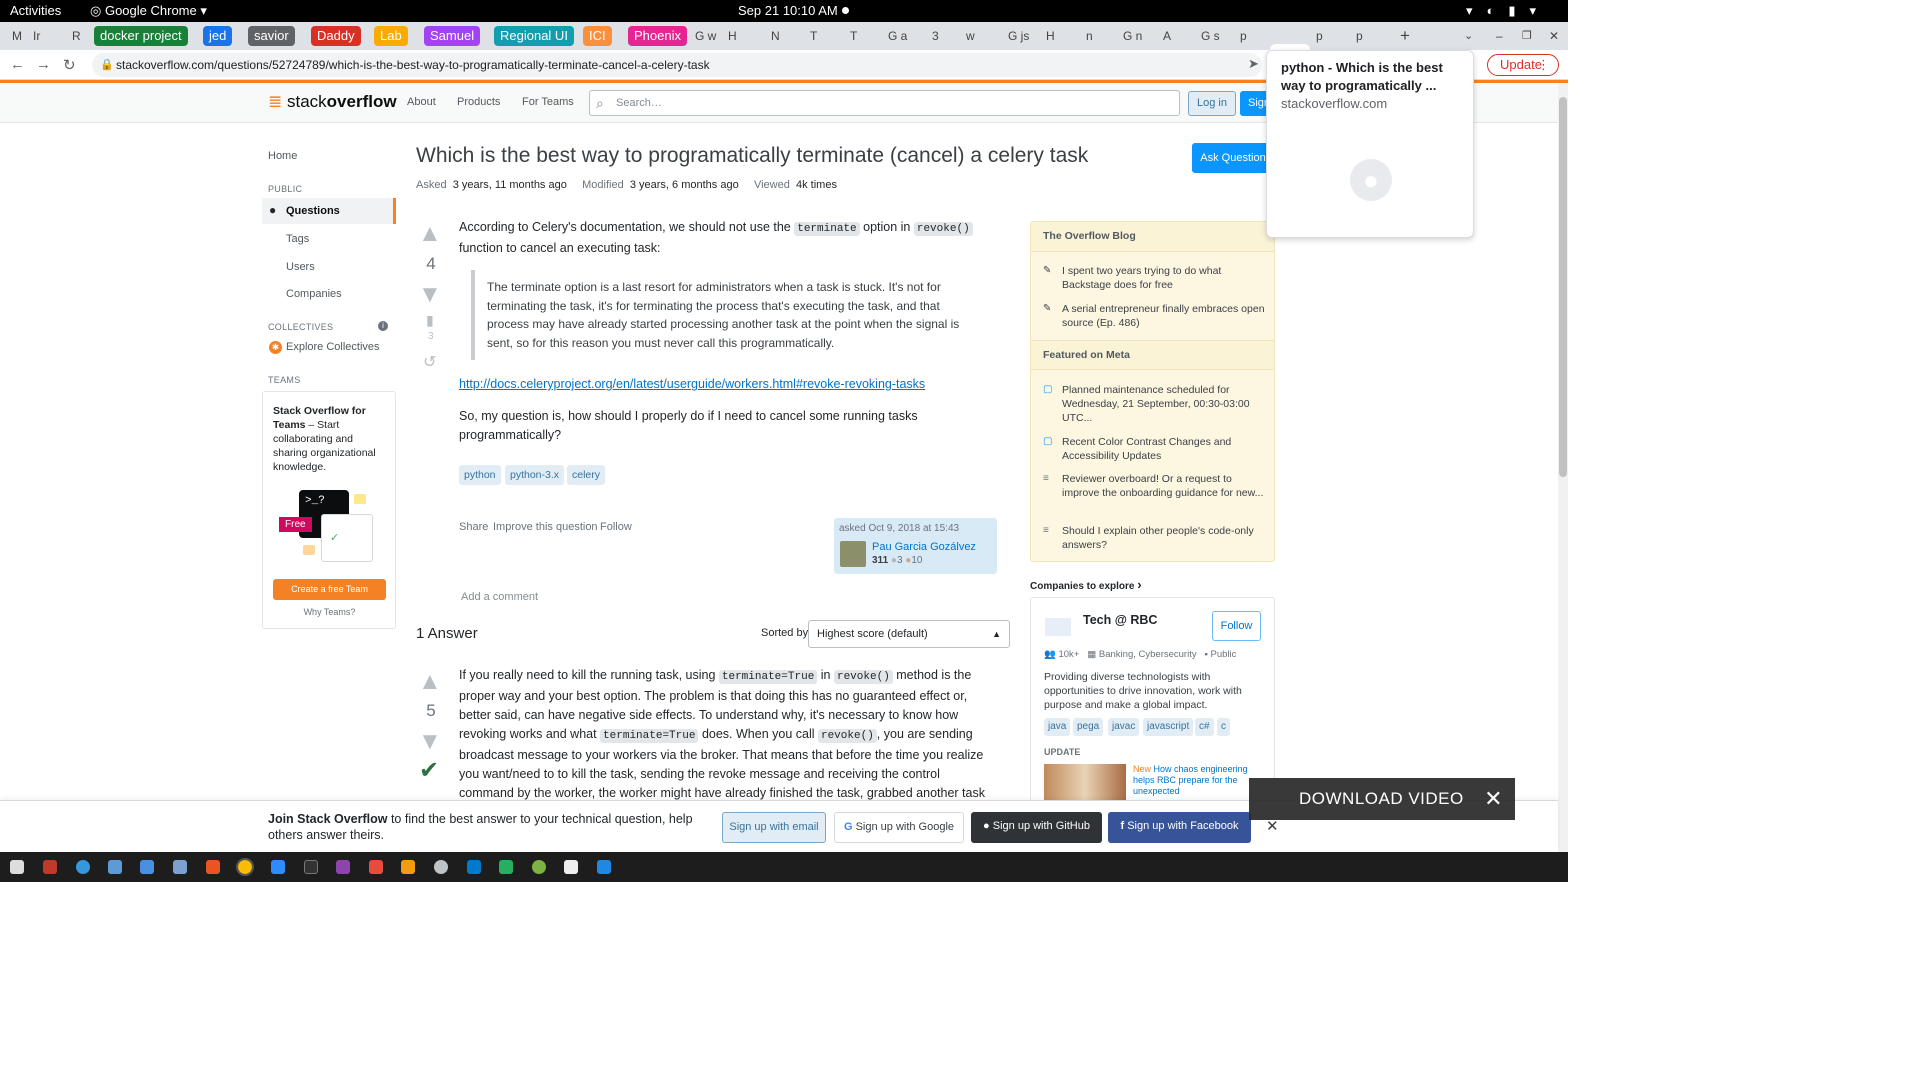 This screenshot has height=1080, width=1920. Describe the element at coordinates (1527, 35) in the screenshot. I see `restore-icon: ❐` at that location.